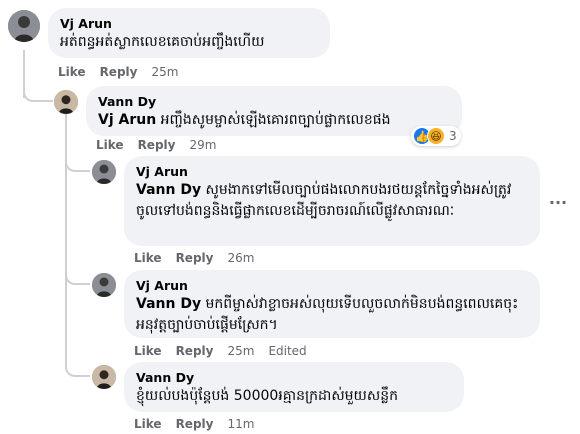 Image resolution: width=580 pixels, height=434 pixels. What do you see at coordinates (558, 202) in the screenshot?
I see `more-horizontal-icon: ···` at bounding box center [558, 202].